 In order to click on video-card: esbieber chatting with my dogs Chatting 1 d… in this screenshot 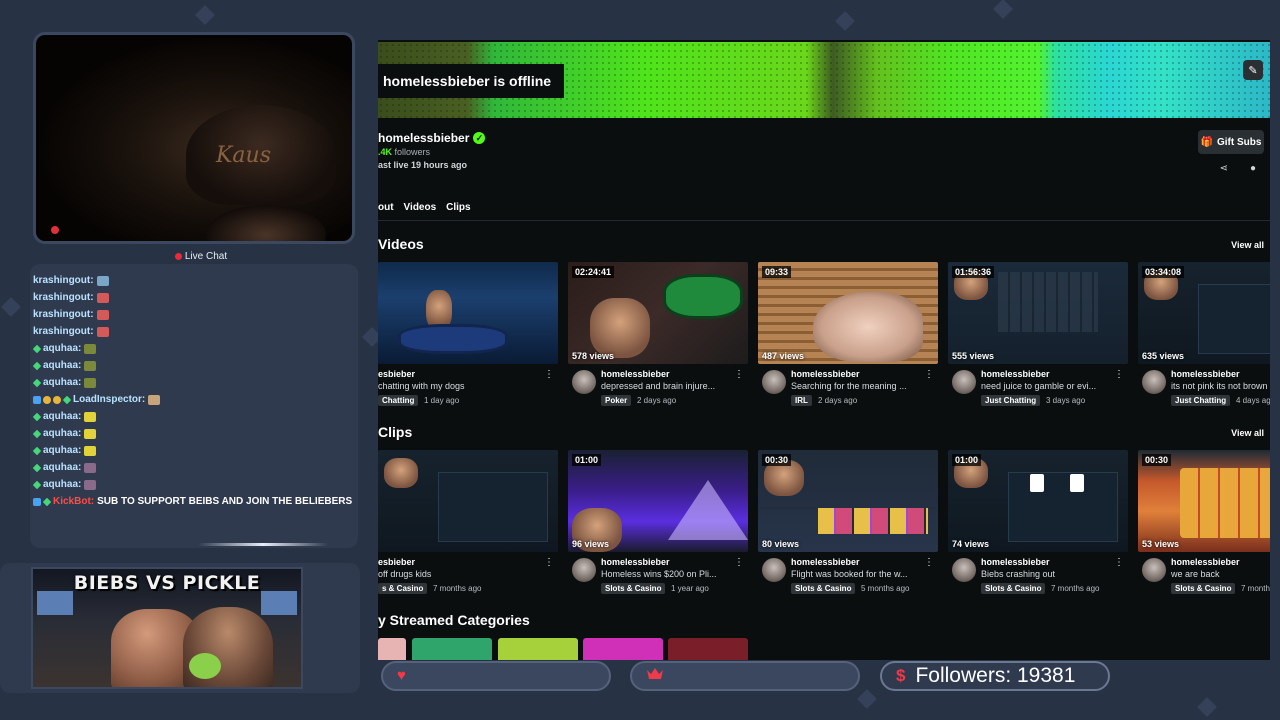, I will do `click(468, 335)`.